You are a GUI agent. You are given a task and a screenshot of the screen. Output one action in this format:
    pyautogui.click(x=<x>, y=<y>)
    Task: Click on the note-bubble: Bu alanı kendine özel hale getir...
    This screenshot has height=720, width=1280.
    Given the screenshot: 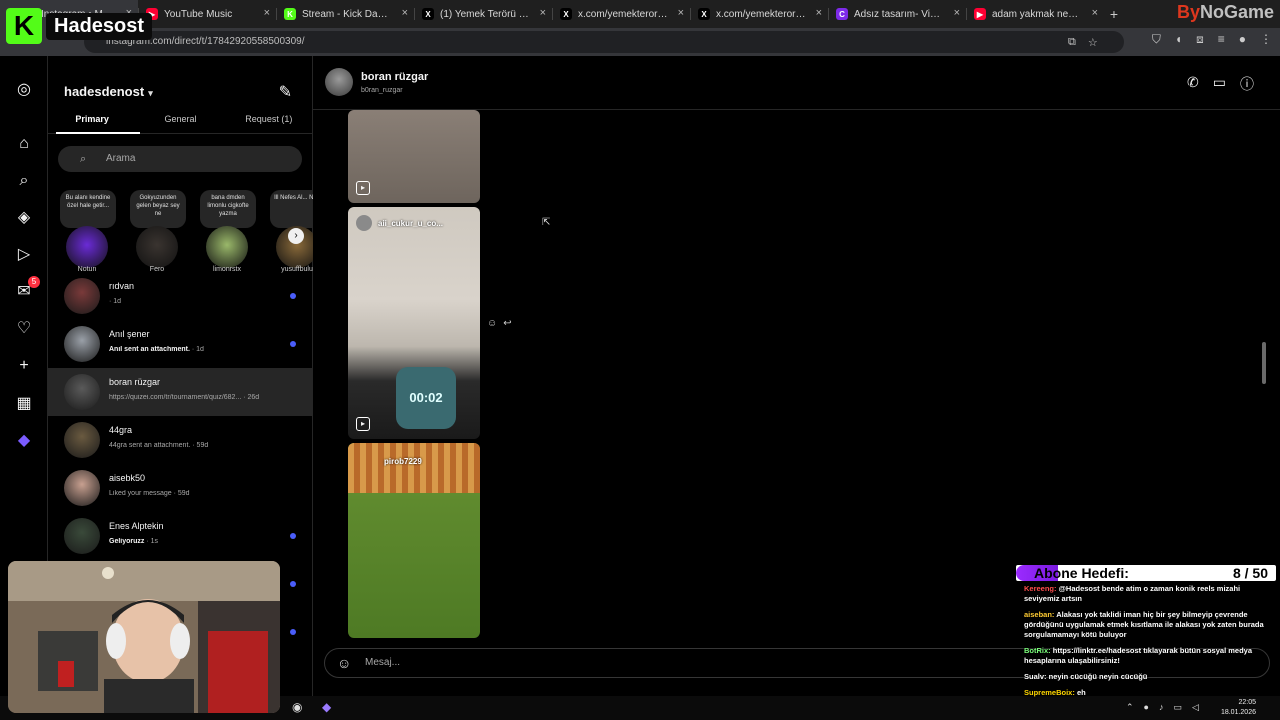 What is the action you would take?
    pyautogui.click(x=88, y=209)
    